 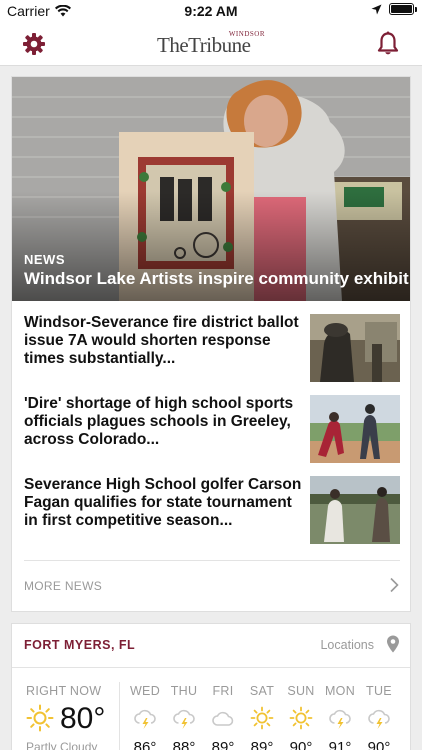 What do you see at coordinates (212, 560) in the screenshot?
I see `card-divider` at bounding box center [212, 560].